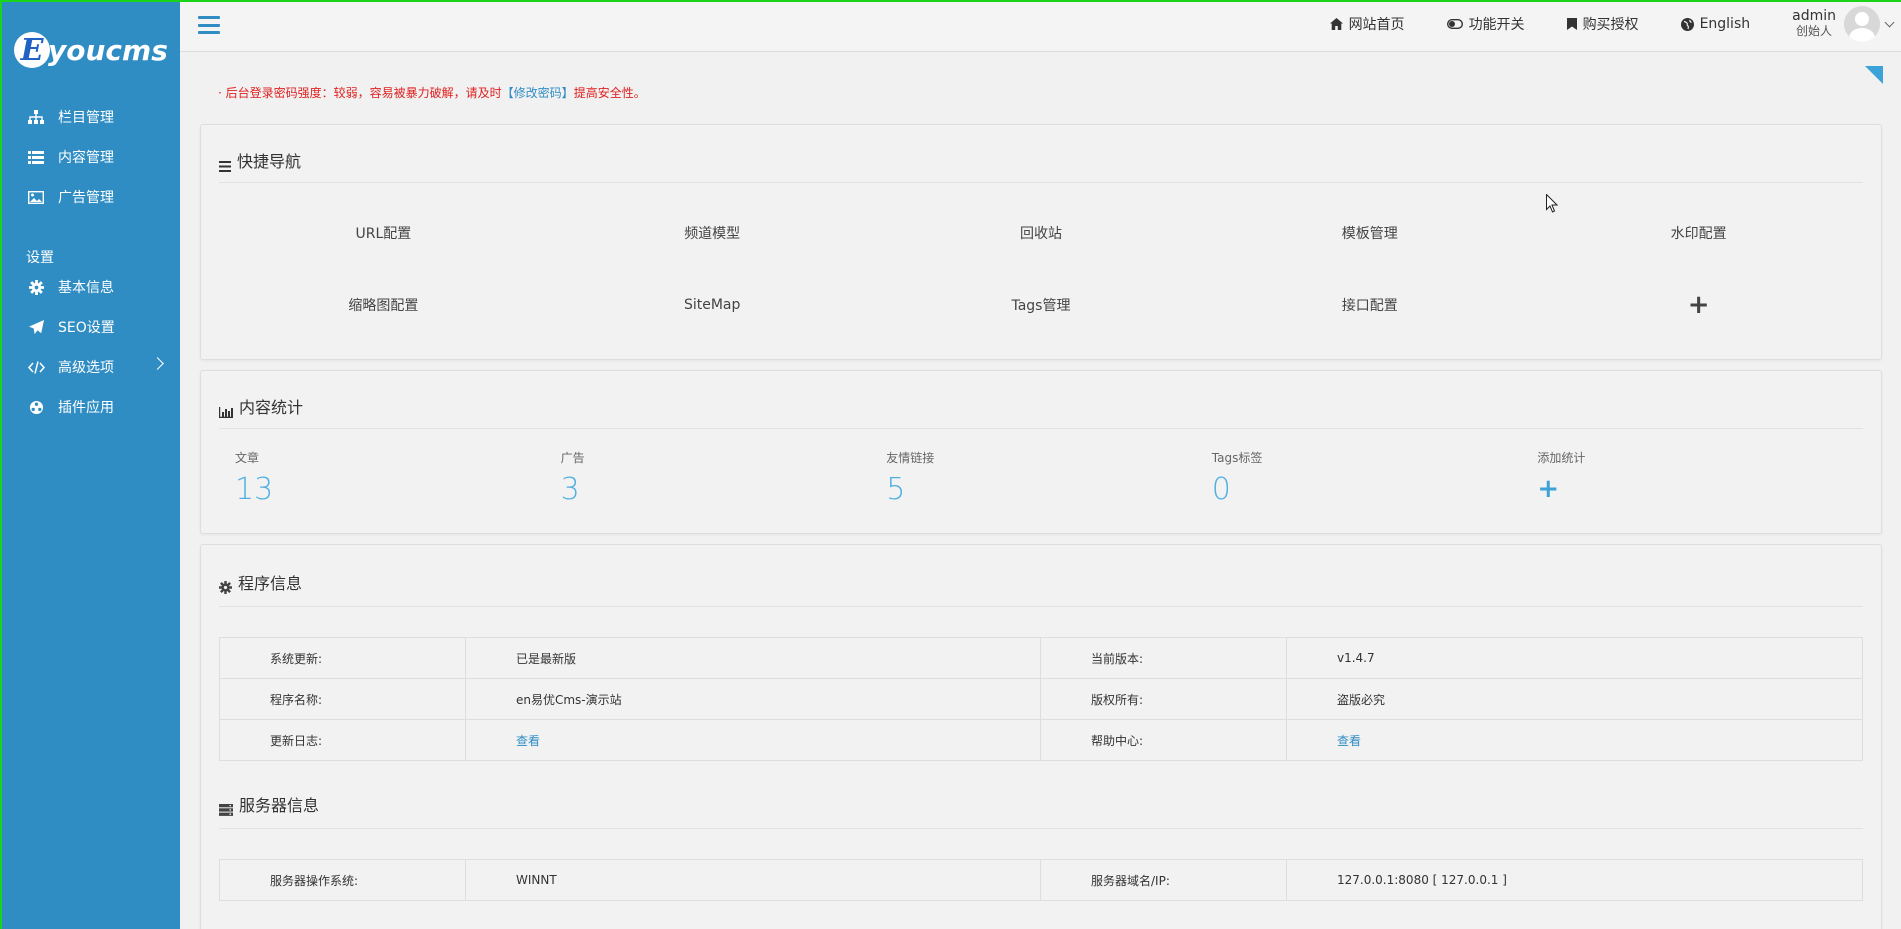  I want to click on quick-link-tags: Tags管理, so click(1041, 305).